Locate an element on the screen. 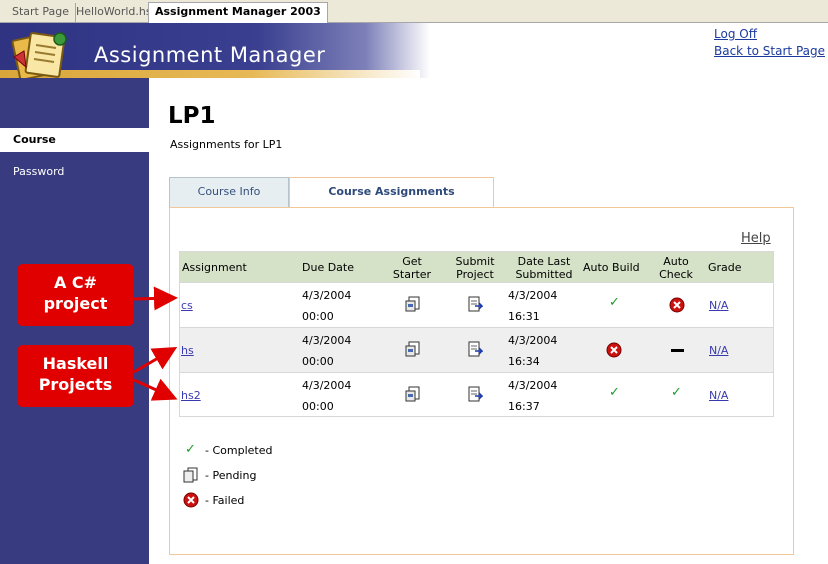 The height and width of the screenshot is (564, 828). auto-check-failed-icon is located at coordinates (677, 305).